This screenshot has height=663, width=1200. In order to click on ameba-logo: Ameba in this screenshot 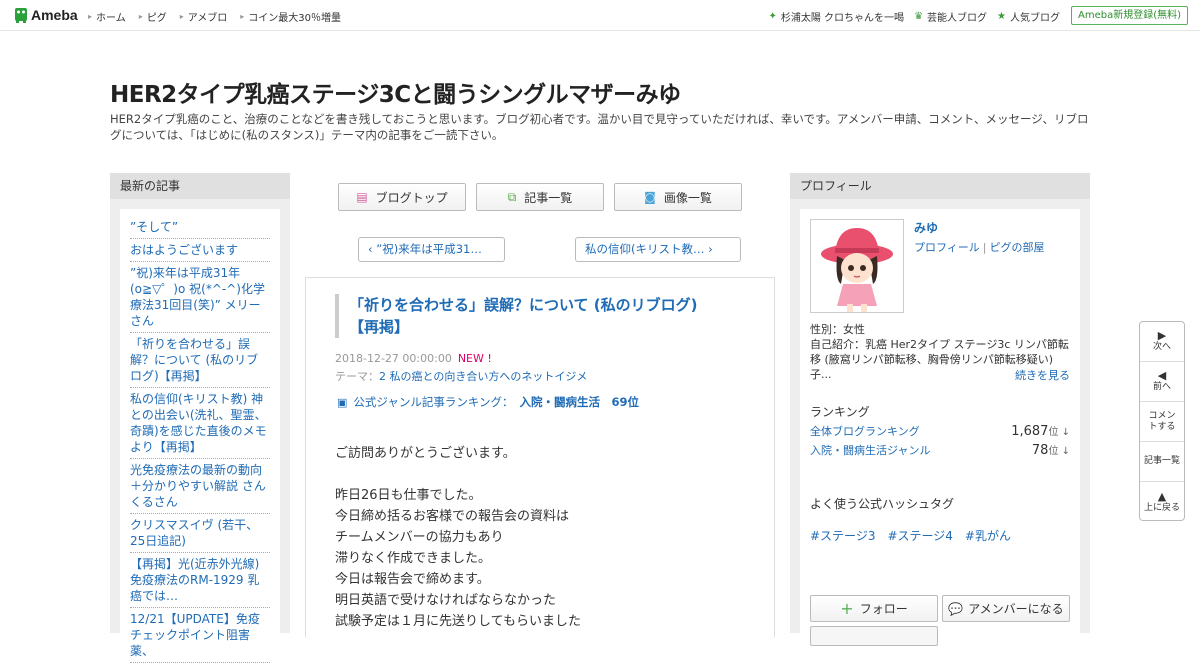, I will do `click(46, 14)`.